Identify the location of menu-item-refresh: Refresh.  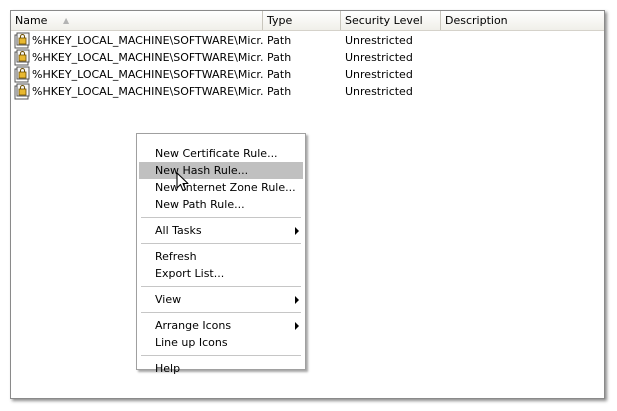
(221, 256).